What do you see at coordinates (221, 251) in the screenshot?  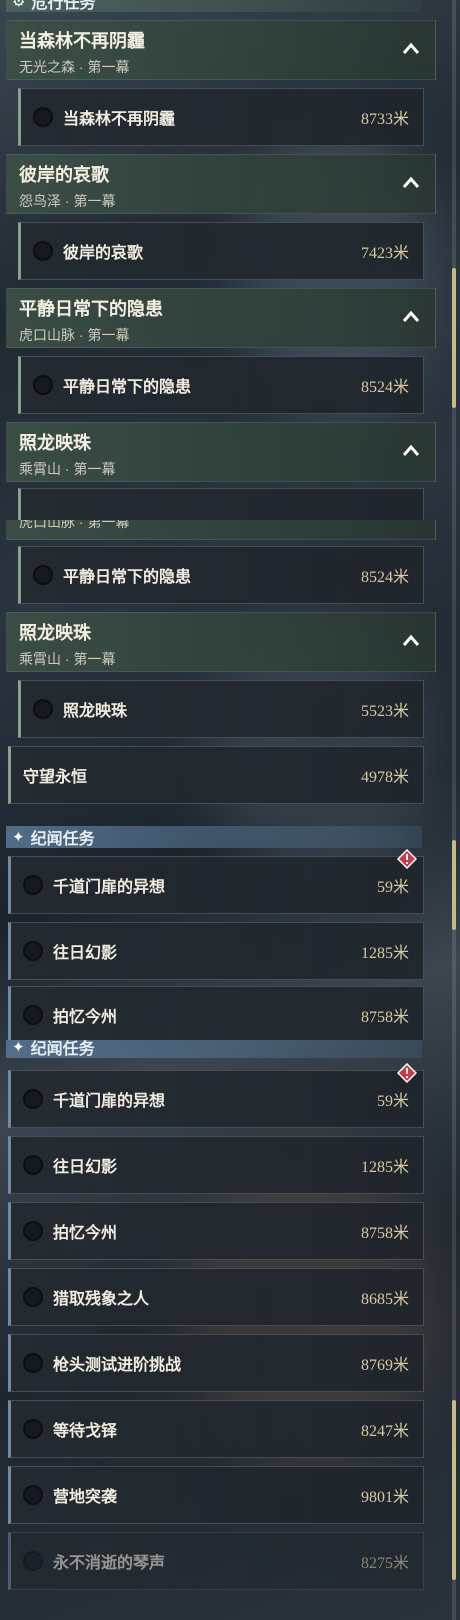 I see `task-row: 彼岸的哀歌 7423米` at bounding box center [221, 251].